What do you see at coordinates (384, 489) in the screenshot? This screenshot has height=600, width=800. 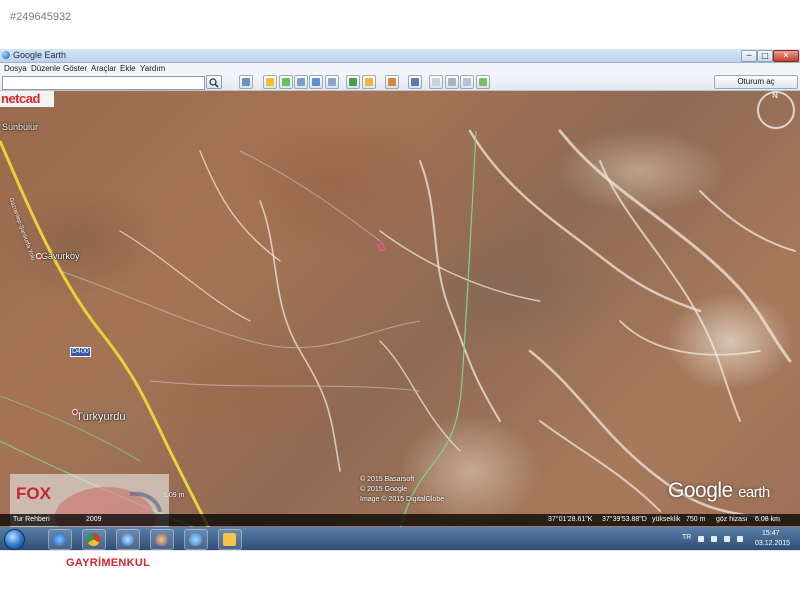 I see `copyright-google: © 2015 Google` at bounding box center [384, 489].